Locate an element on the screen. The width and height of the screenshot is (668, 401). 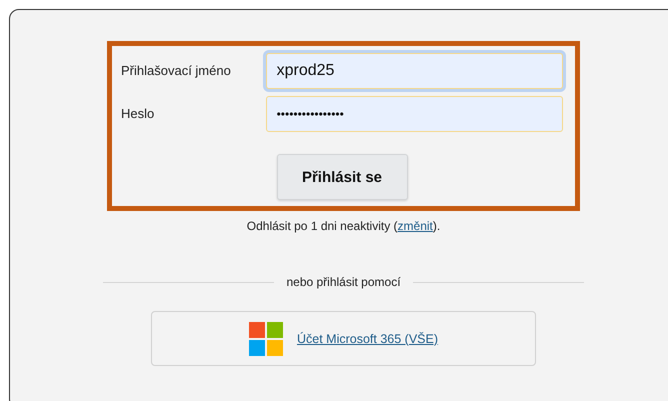
password-field: •••••••••••••••• is located at coordinates (414, 114).